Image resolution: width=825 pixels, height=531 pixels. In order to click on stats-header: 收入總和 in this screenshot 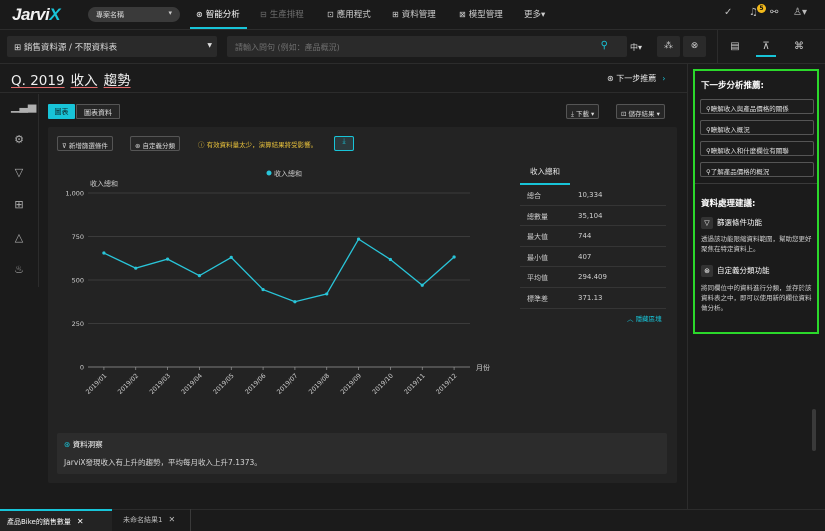, I will do `click(545, 172)`.